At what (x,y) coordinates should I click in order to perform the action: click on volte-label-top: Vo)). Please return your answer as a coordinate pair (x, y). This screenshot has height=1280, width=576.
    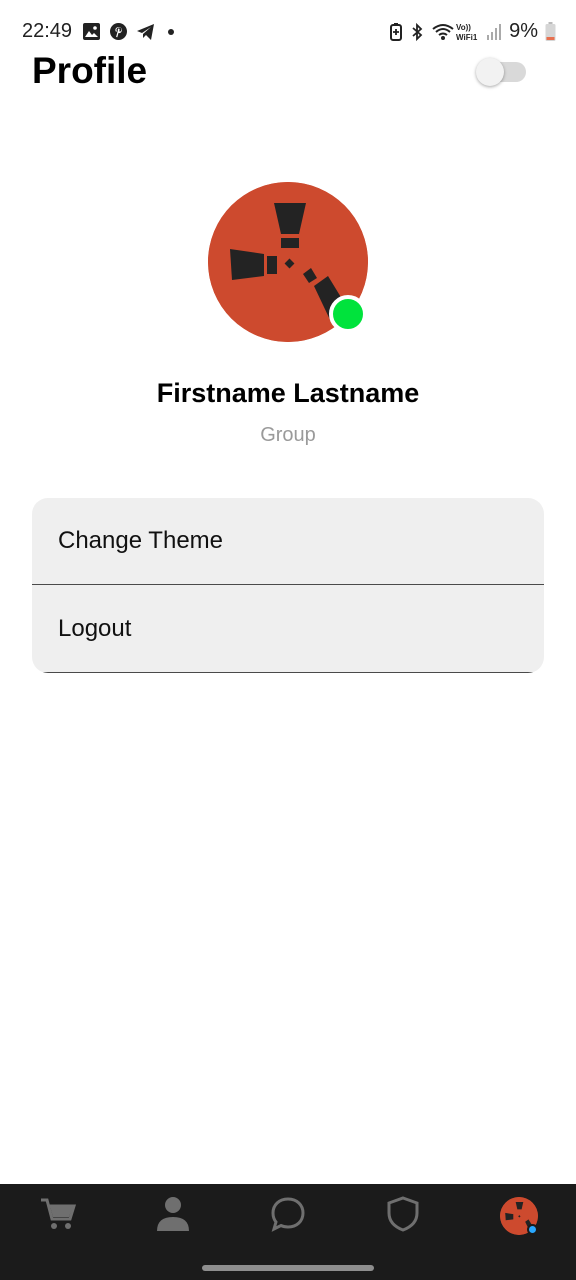
    Looking at the image, I should click on (463, 27).